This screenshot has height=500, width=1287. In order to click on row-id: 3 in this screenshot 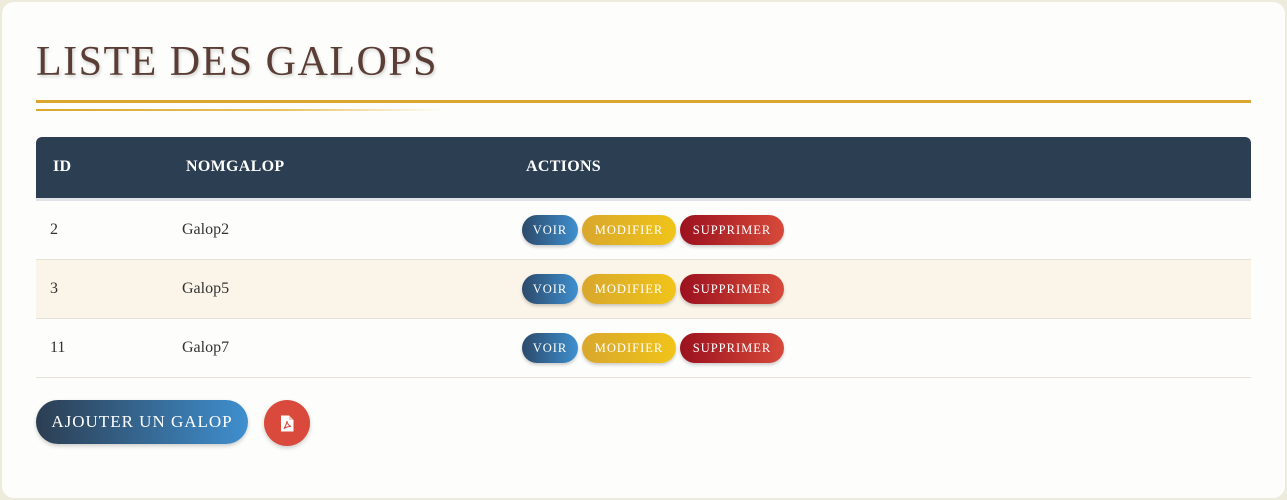, I will do `click(54, 288)`.